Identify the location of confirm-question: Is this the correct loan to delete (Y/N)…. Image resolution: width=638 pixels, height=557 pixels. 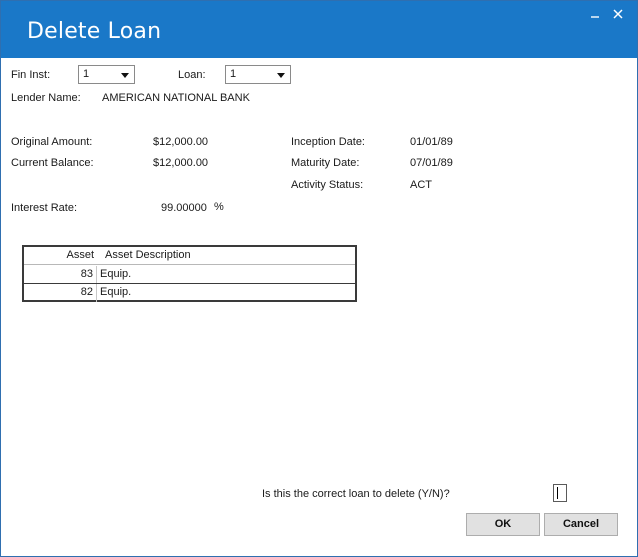
(356, 494).